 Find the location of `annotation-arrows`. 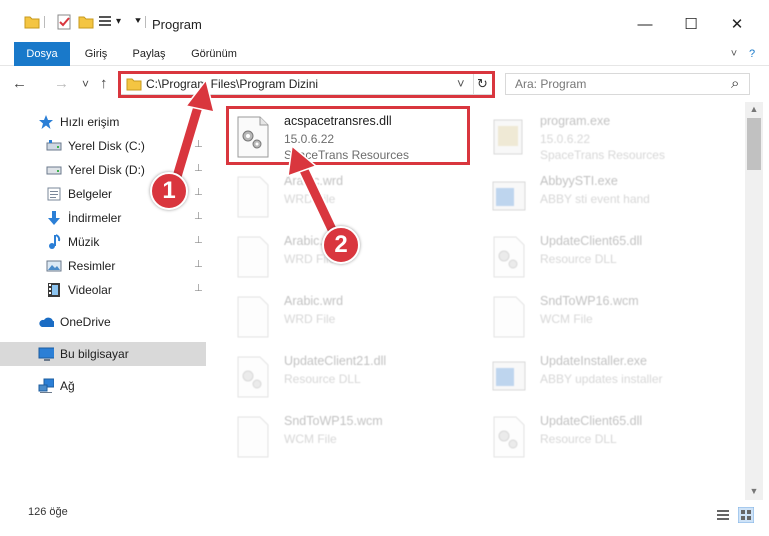

annotation-arrows is located at coordinates (255, 159).